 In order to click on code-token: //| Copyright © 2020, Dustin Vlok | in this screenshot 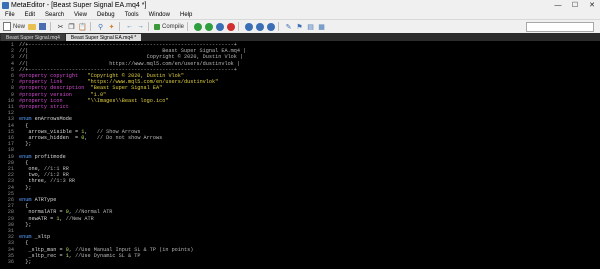, I will do `click(131, 57)`.